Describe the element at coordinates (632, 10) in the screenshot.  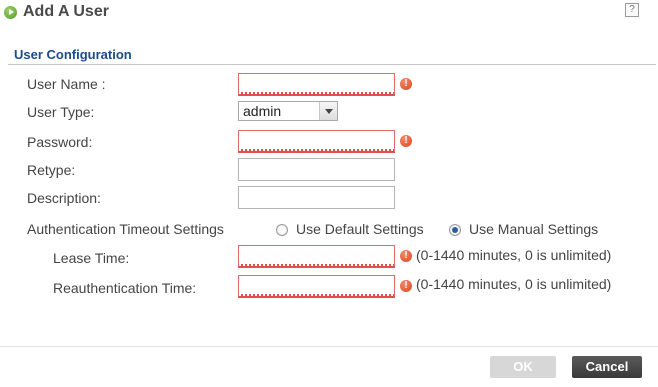
I see `help-icon: ?` at that location.